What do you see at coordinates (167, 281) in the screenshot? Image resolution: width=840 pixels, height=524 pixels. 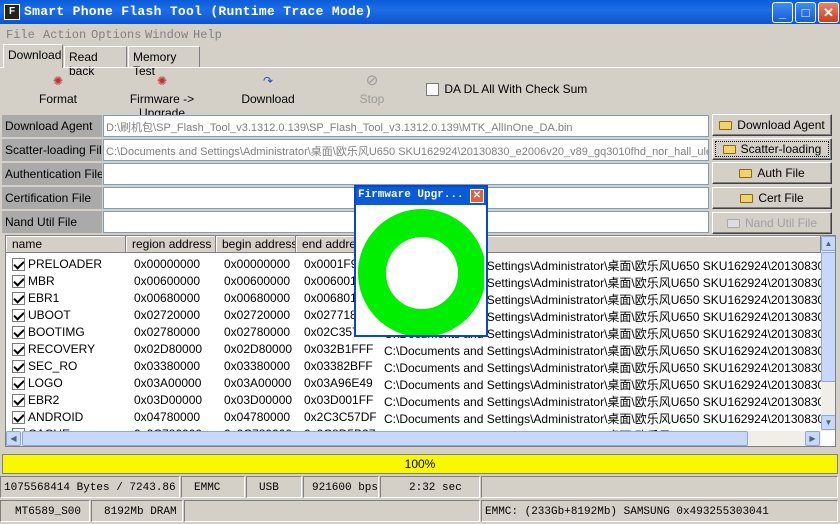 I see `region-address: 0x00600000` at bounding box center [167, 281].